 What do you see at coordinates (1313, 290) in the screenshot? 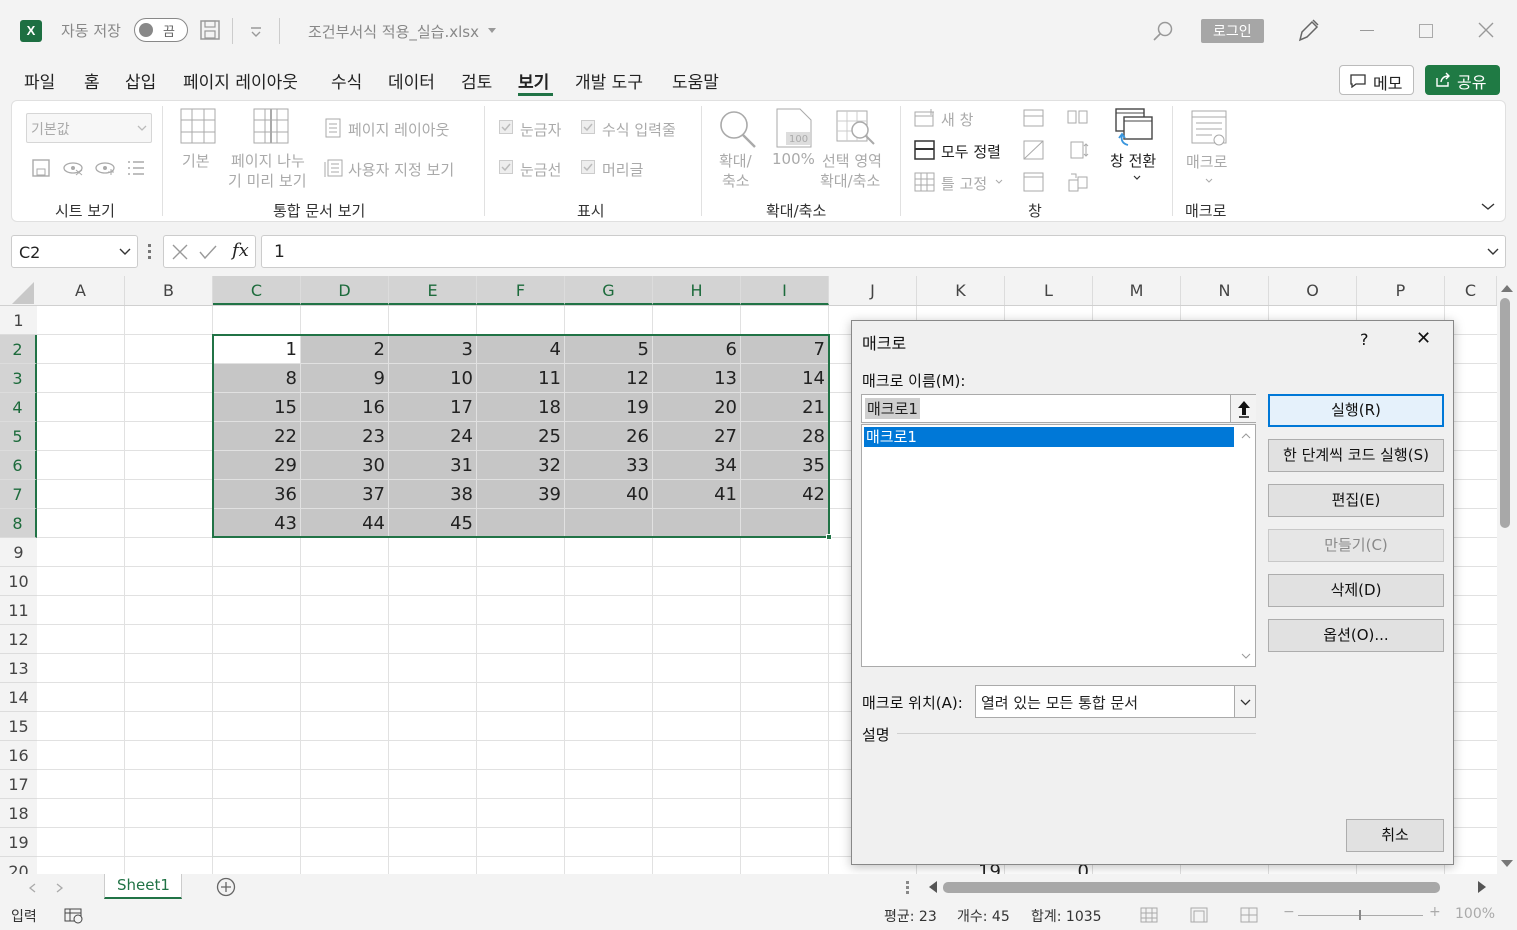
I see `column-header: O` at bounding box center [1313, 290].